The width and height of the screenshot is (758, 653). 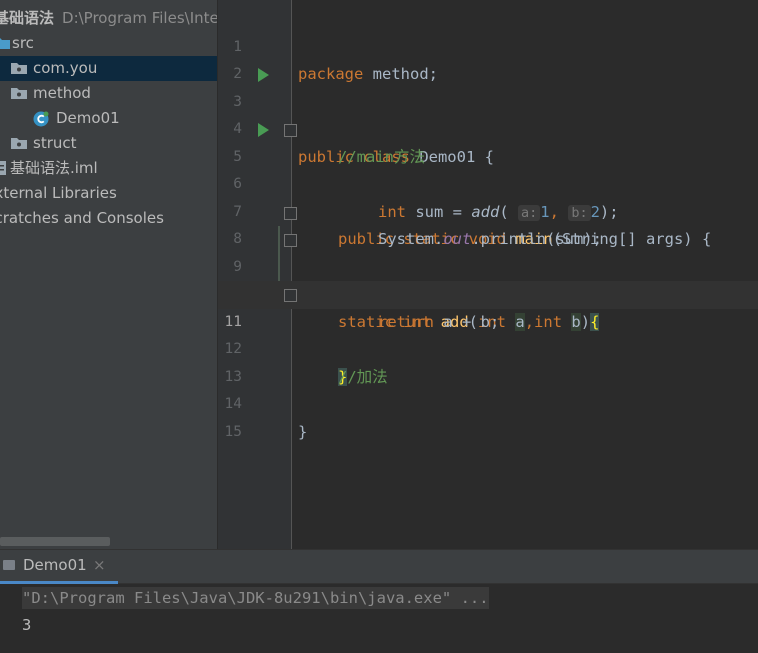 I want to click on tree-item-demo01: Demo01, so click(x=108, y=118).